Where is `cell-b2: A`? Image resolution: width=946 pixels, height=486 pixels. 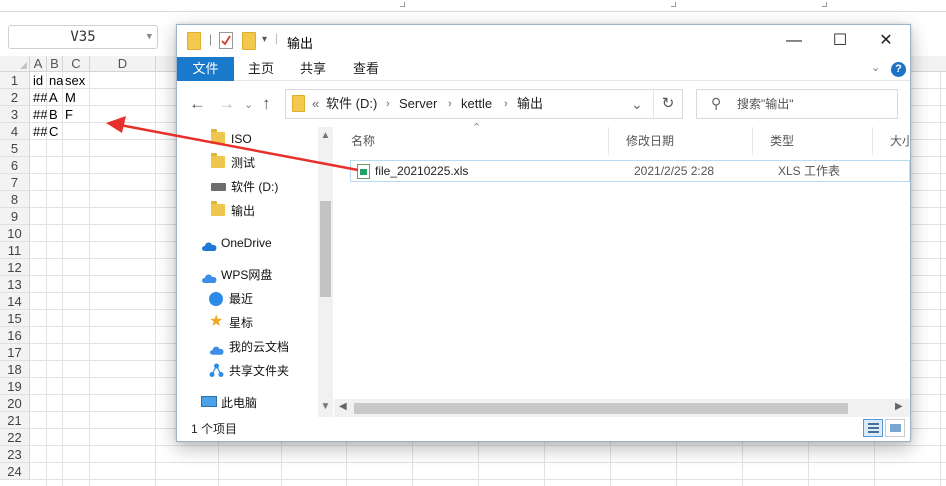 cell-b2: A is located at coordinates (55, 97).